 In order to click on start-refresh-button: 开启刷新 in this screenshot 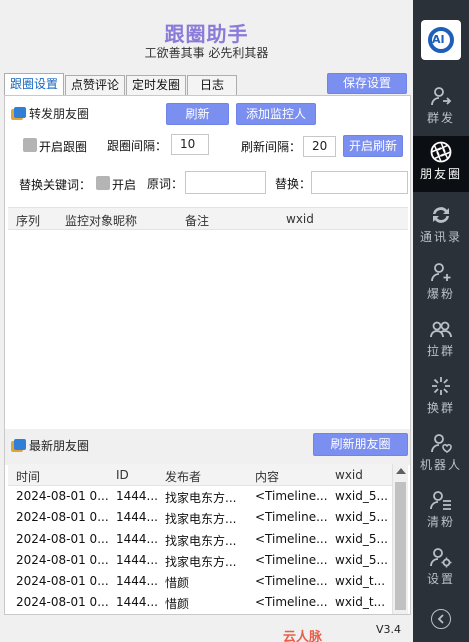, I will do `click(373, 146)`.